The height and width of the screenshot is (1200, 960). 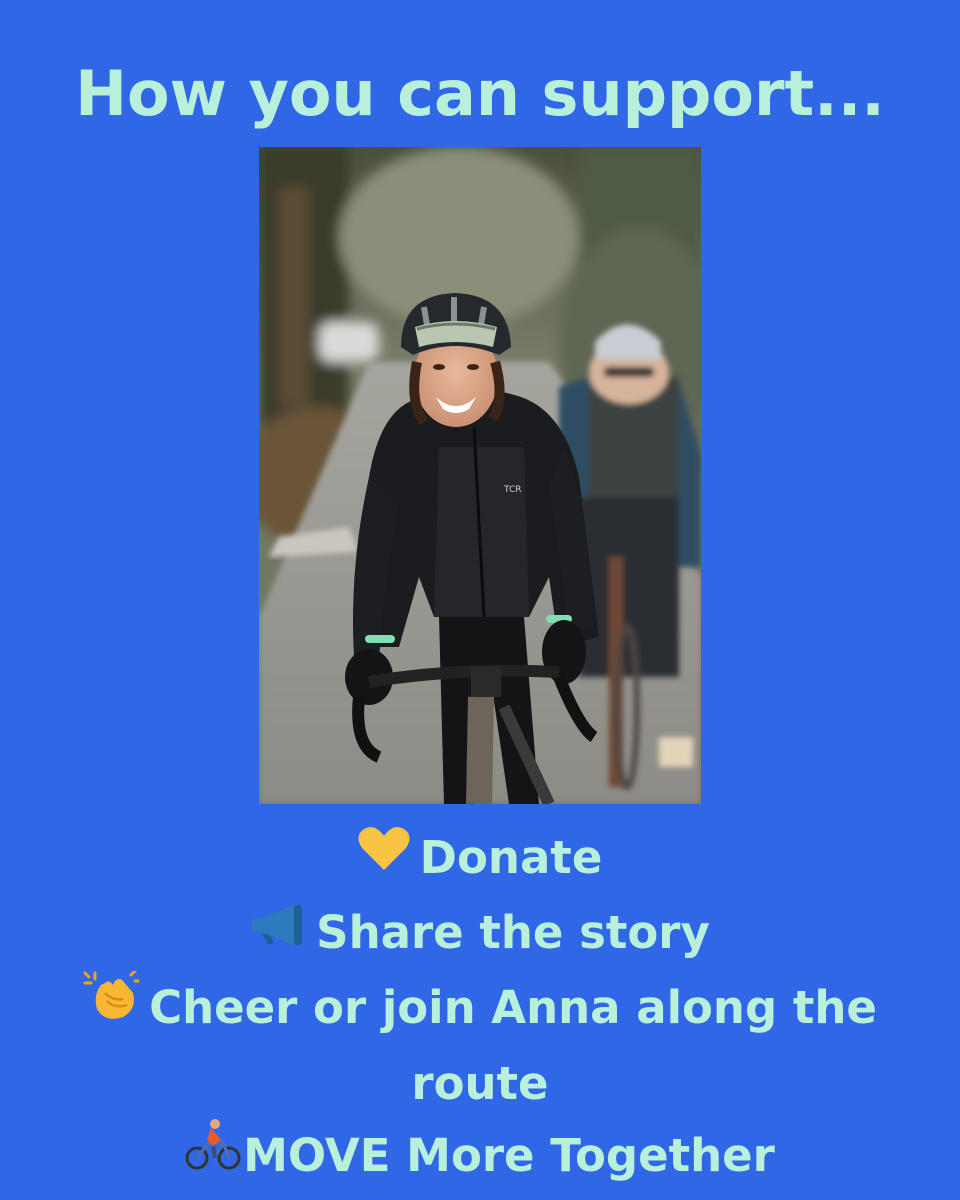 What do you see at coordinates (509, 1155) in the screenshot?
I see `list-item-label: MOVE More Together` at bounding box center [509, 1155].